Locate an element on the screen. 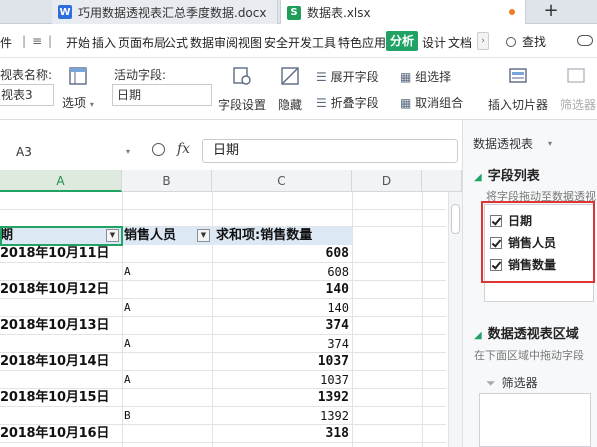  group-selection-button: ▦ 组选择 is located at coordinates (425, 76).